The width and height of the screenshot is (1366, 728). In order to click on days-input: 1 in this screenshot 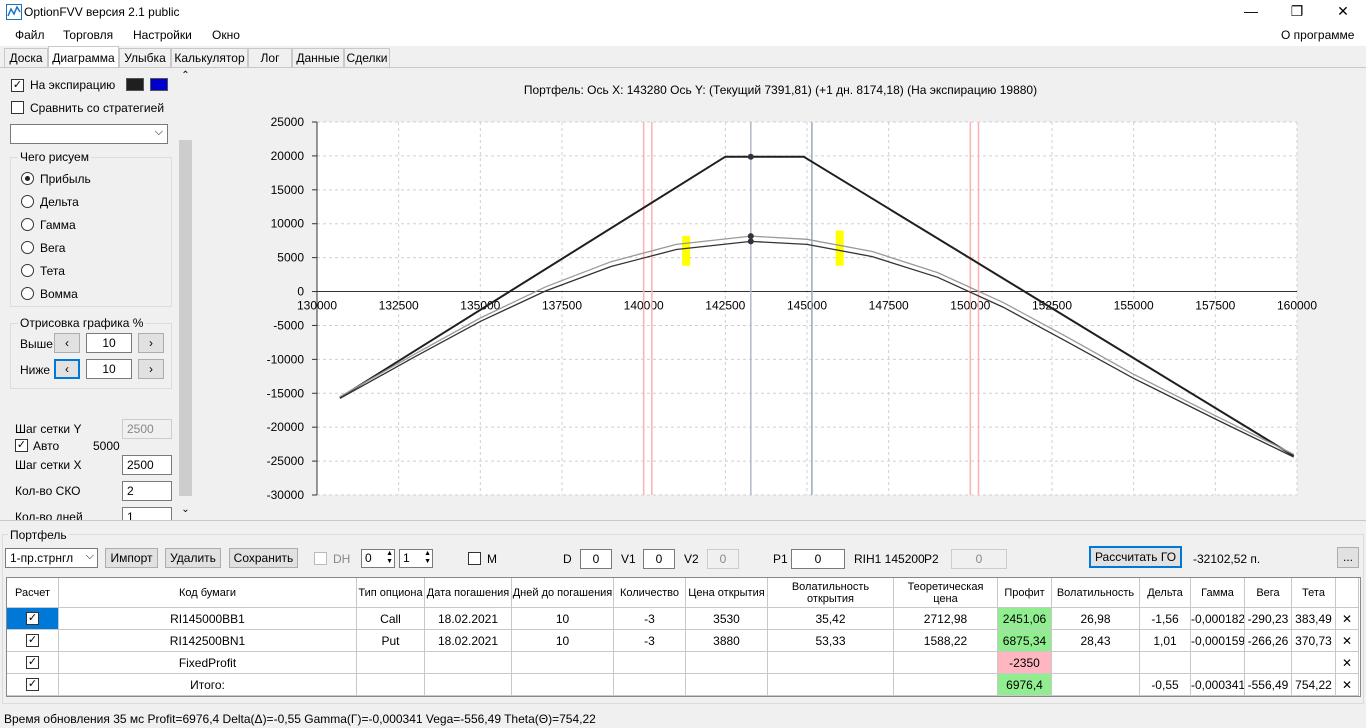, I will do `click(147, 513)`.